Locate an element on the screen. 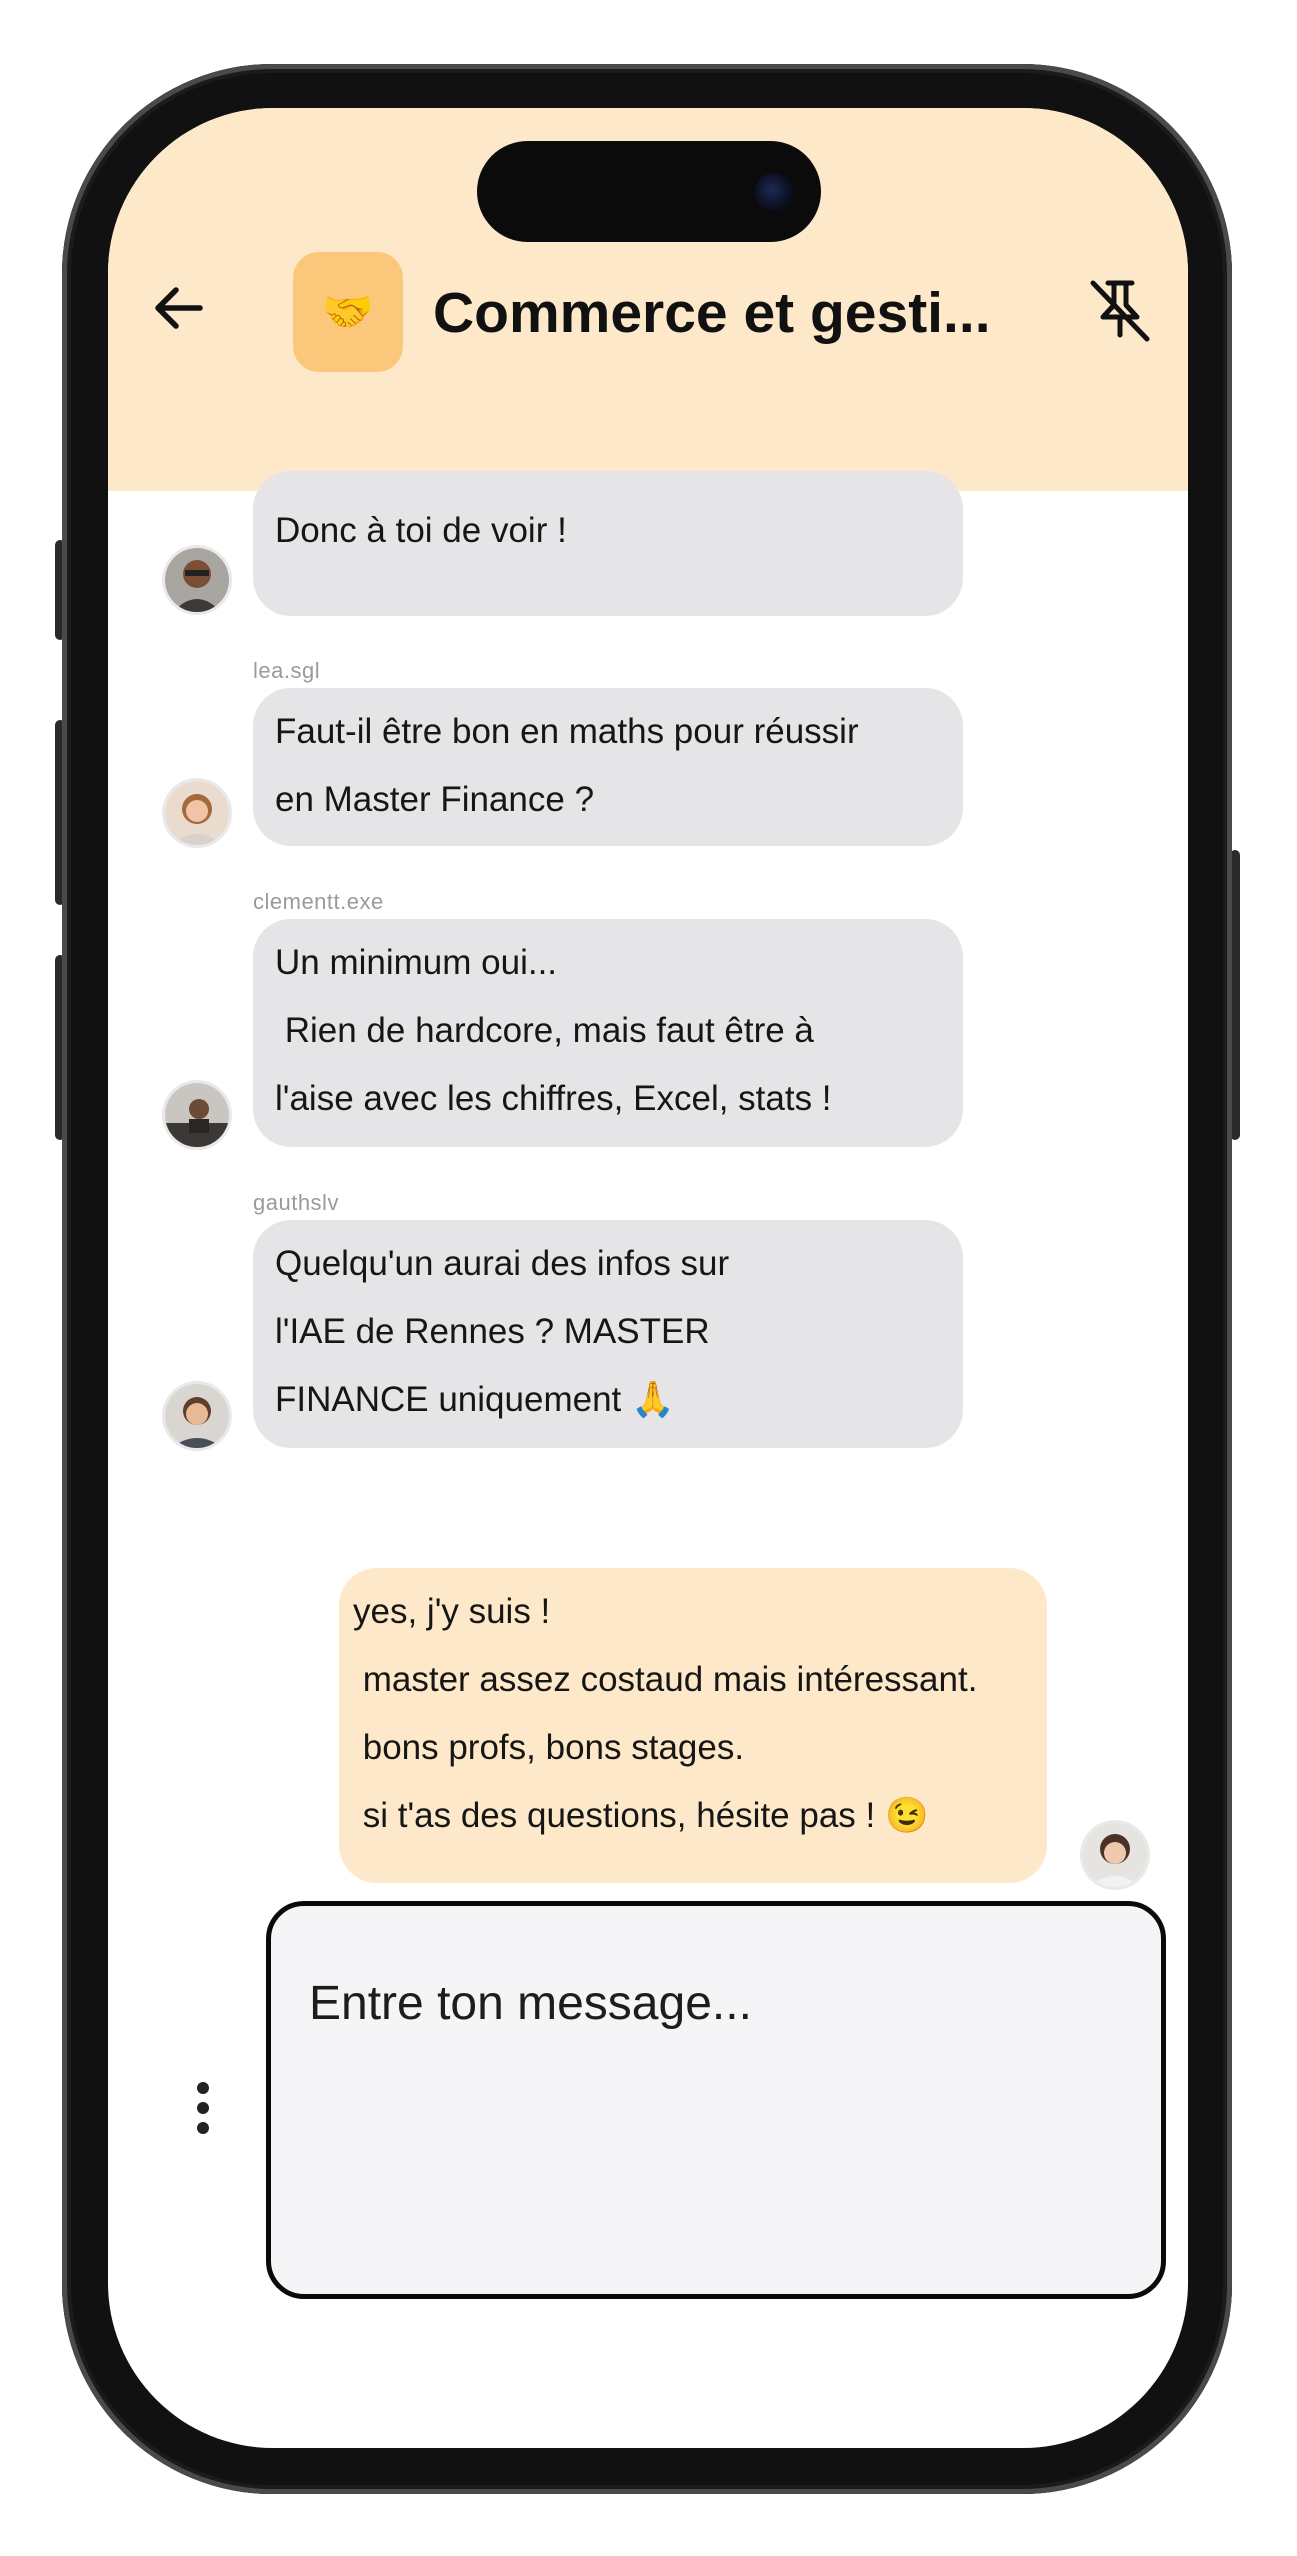 The width and height of the screenshot is (1297, 2556). message-text: bons profs, bons stages. is located at coordinates (549, 1747).